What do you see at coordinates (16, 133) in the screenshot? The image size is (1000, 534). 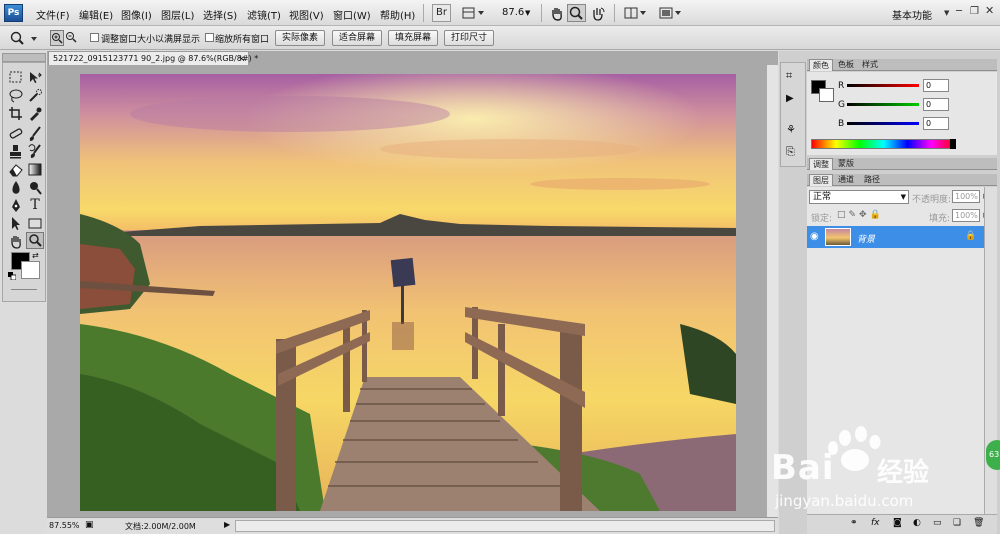 I see `healing-brush-tool-icon` at bounding box center [16, 133].